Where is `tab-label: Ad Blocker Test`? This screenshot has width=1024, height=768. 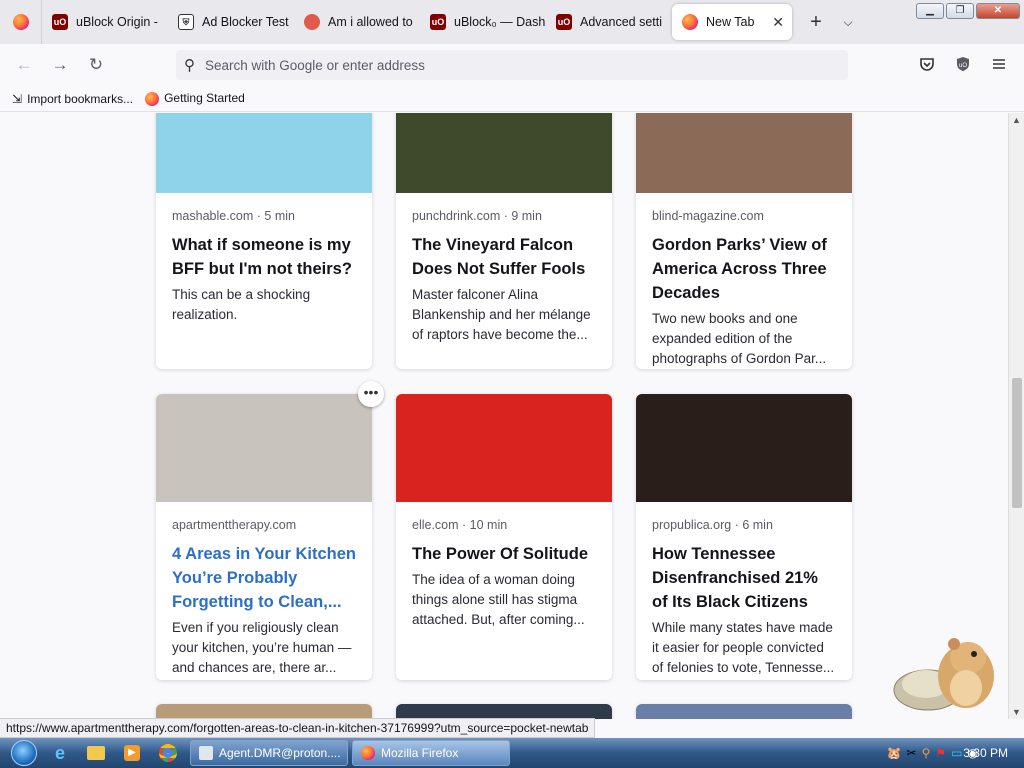 tab-label: Ad Blocker Test is located at coordinates (245, 22).